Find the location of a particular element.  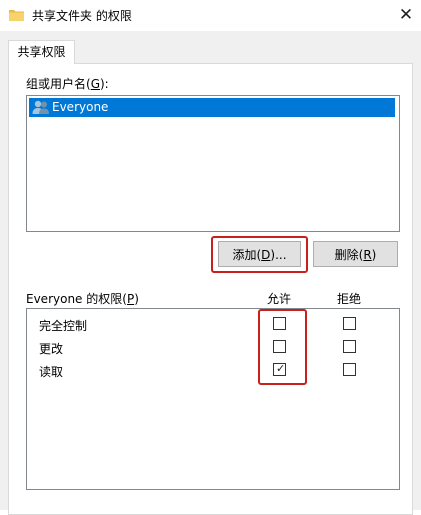

permission-row-full-control: 完全控制 is located at coordinates (63, 326).